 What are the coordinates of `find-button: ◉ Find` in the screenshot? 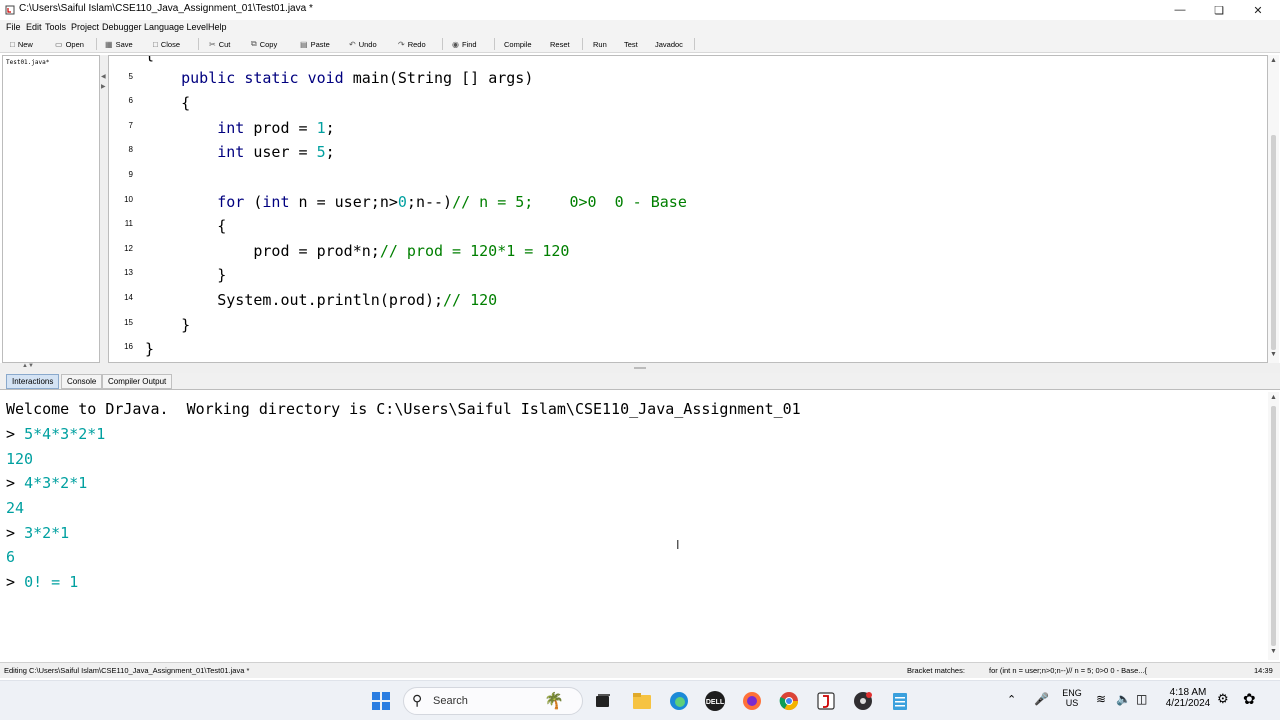 It's located at (464, 44).